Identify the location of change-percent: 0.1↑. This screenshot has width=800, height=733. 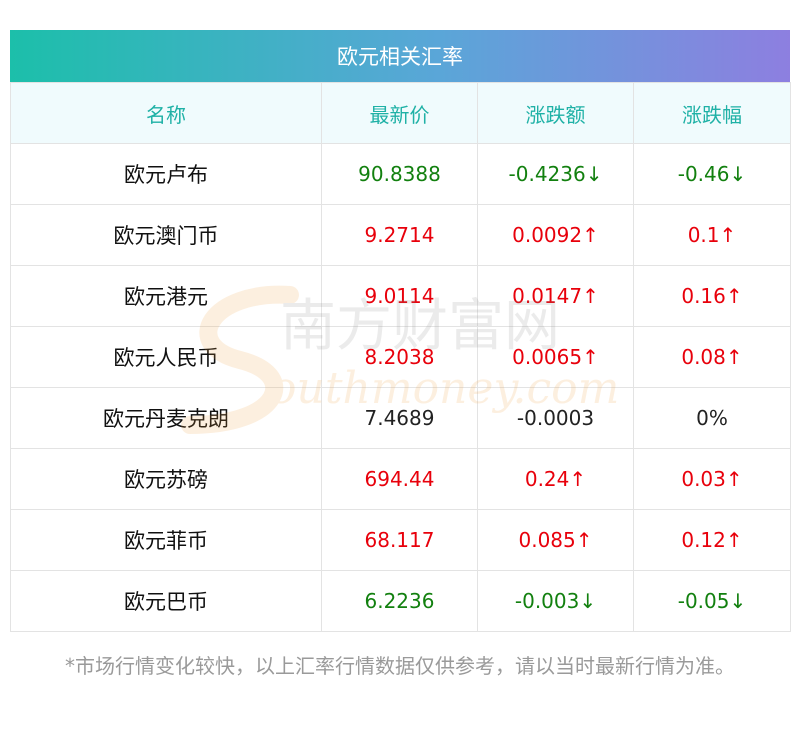
(712, 235).